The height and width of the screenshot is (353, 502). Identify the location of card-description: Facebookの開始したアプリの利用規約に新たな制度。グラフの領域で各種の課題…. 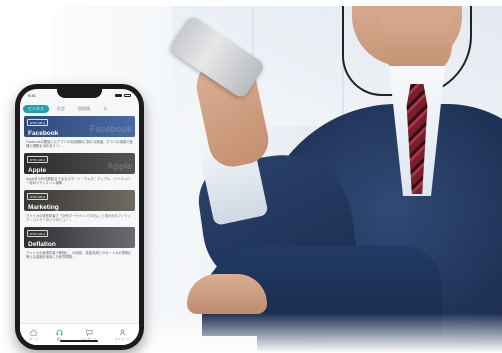
(79, 144).